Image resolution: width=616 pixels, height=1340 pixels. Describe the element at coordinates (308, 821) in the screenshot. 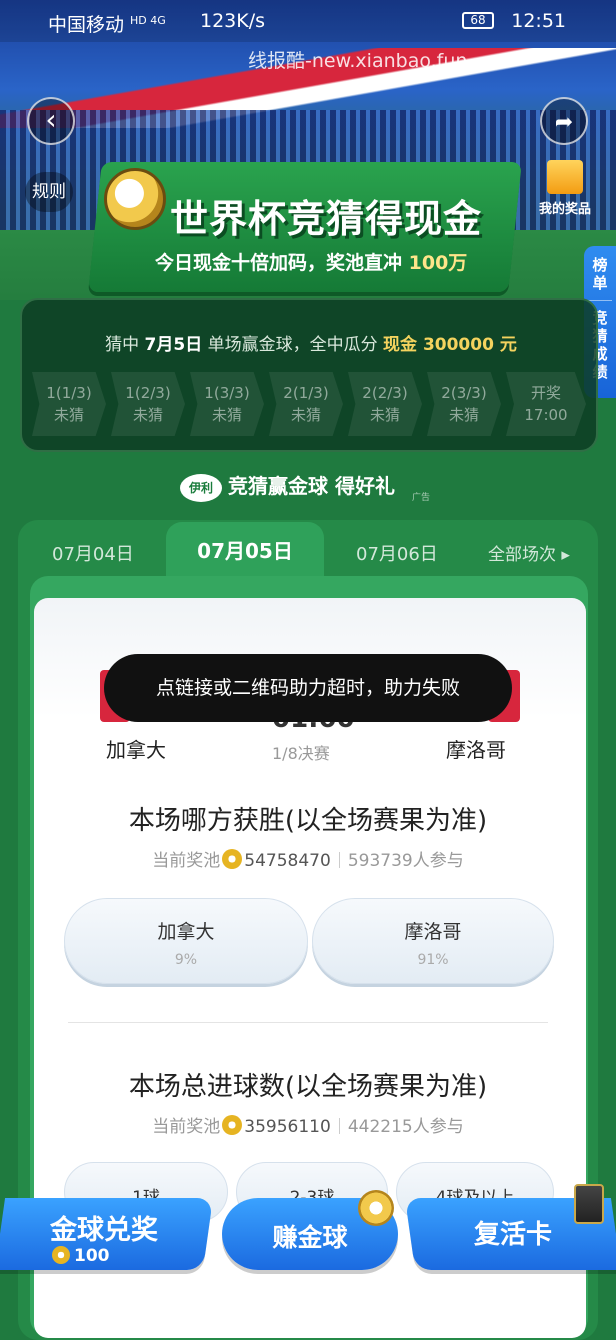

I see `question-title: 本场哪方获胜(以全场赛果为准)` at that location.